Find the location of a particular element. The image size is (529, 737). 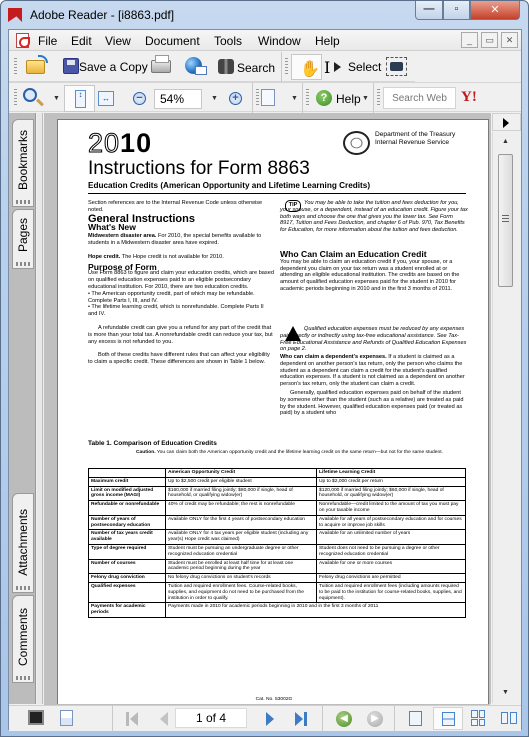

menu-help: Help is located at coordinates (327, 41).